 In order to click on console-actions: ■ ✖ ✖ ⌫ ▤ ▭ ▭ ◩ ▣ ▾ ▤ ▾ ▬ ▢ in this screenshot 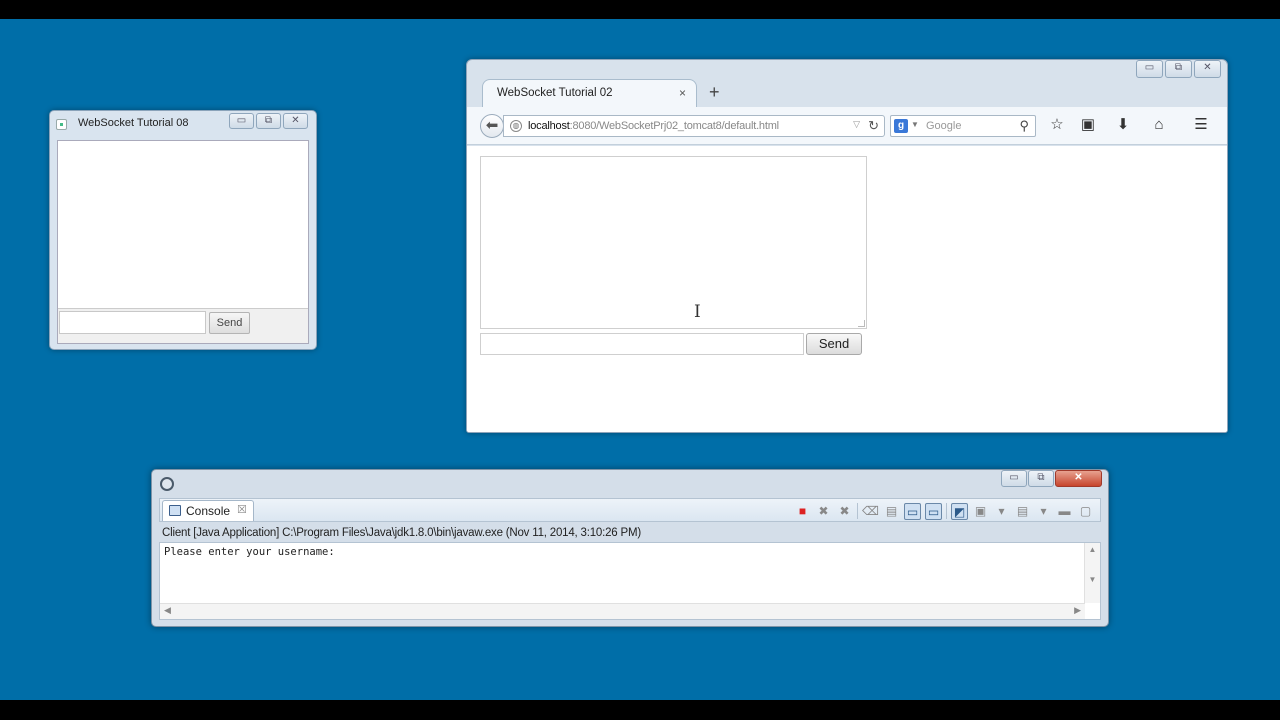, I will do `click(944, 511)`.